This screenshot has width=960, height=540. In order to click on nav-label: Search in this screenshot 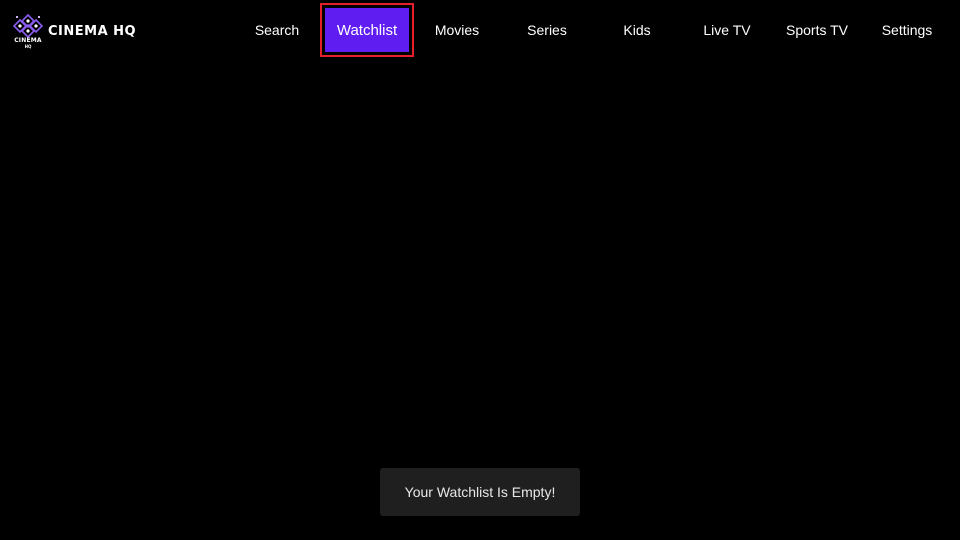, I will do `click(277, 30)`.